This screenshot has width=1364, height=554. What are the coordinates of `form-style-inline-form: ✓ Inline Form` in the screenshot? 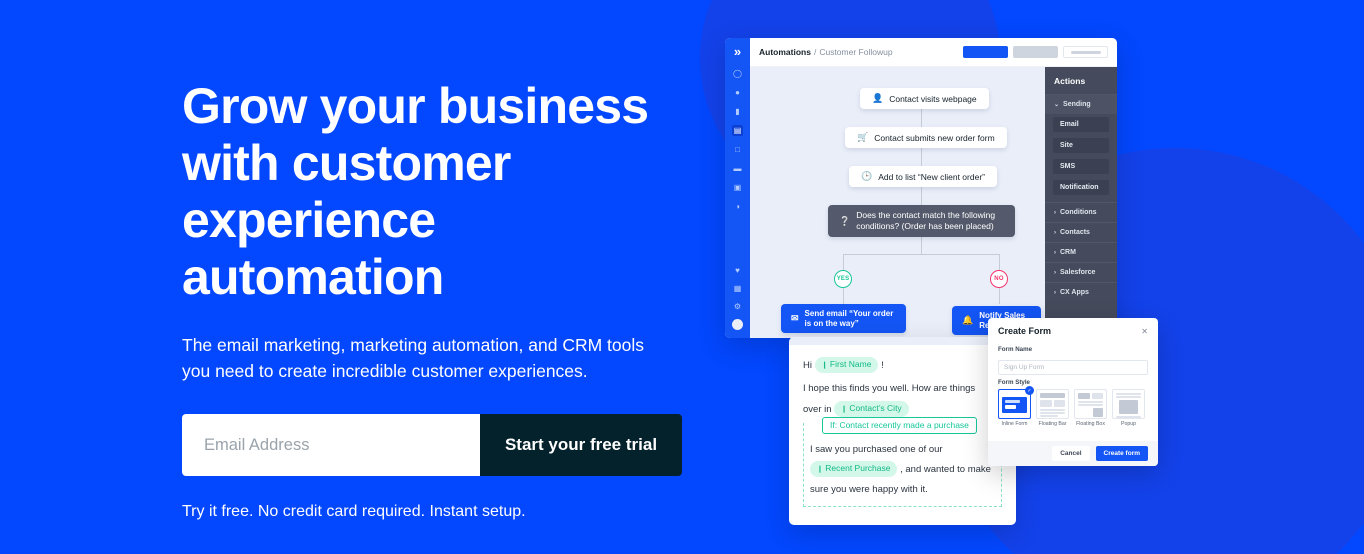 It's located at (1016, 406).